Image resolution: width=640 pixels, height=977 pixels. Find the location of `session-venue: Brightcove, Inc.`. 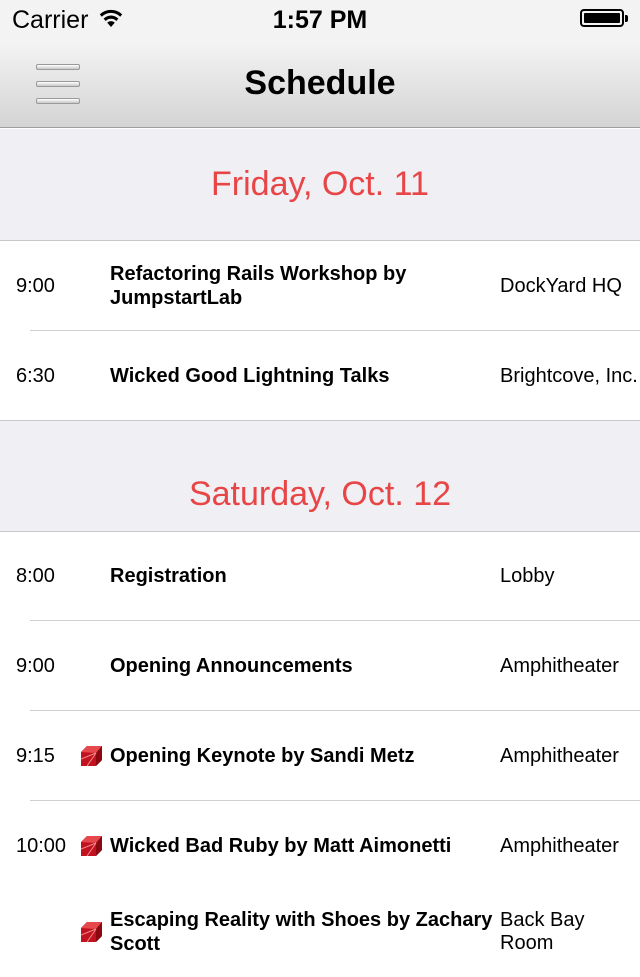

session-venue: Brightcove, Inc. is located at coordinates (569, 375).